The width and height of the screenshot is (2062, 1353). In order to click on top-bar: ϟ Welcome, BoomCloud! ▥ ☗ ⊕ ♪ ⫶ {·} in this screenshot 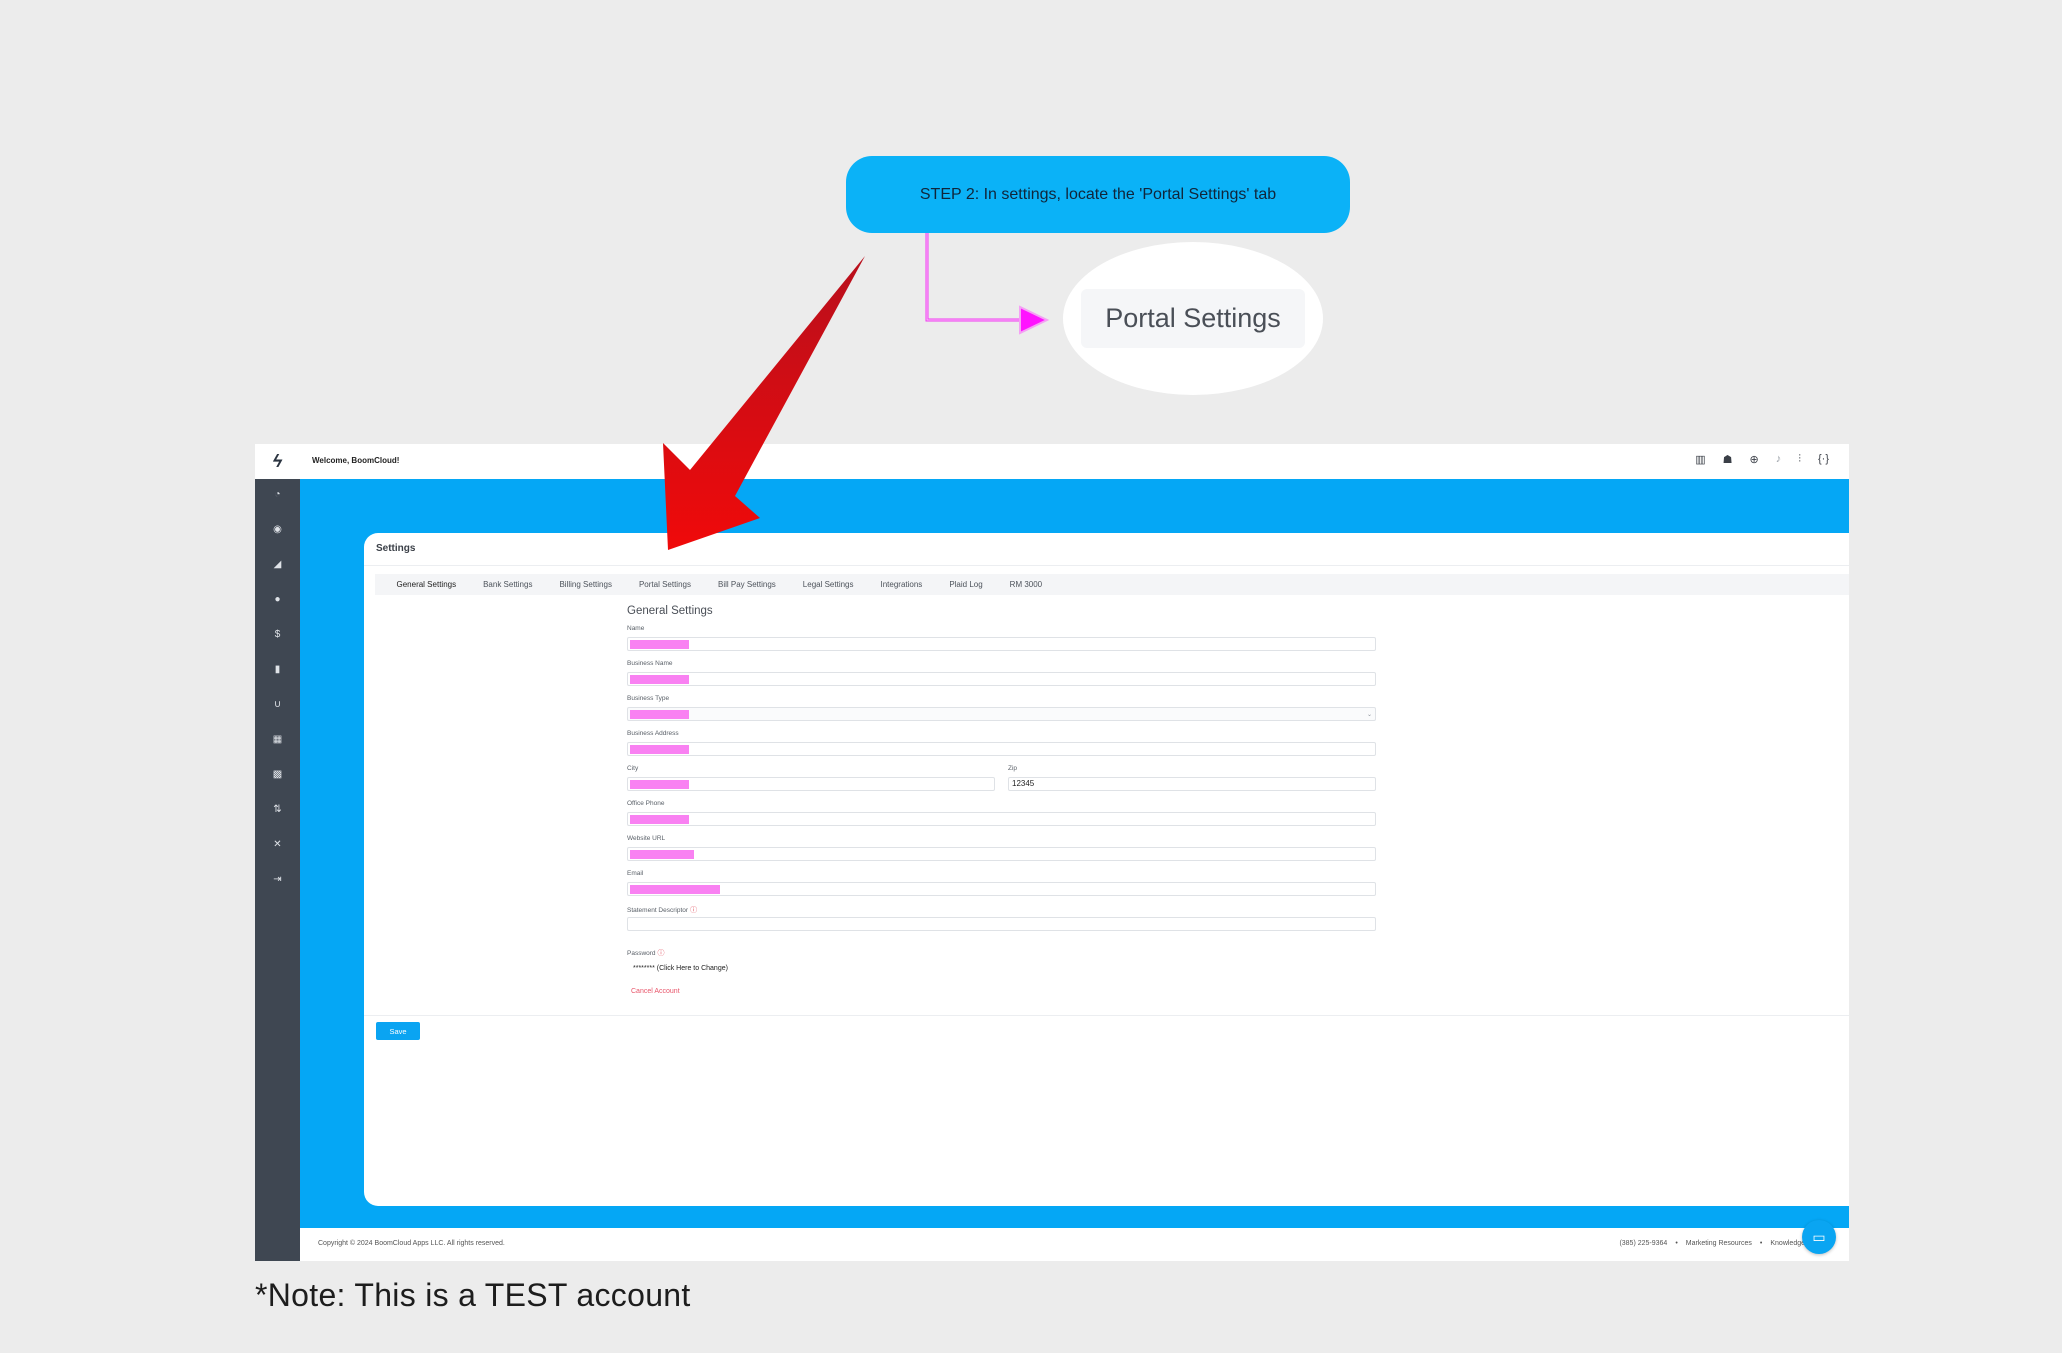, I will do `click(1052, 462)`.